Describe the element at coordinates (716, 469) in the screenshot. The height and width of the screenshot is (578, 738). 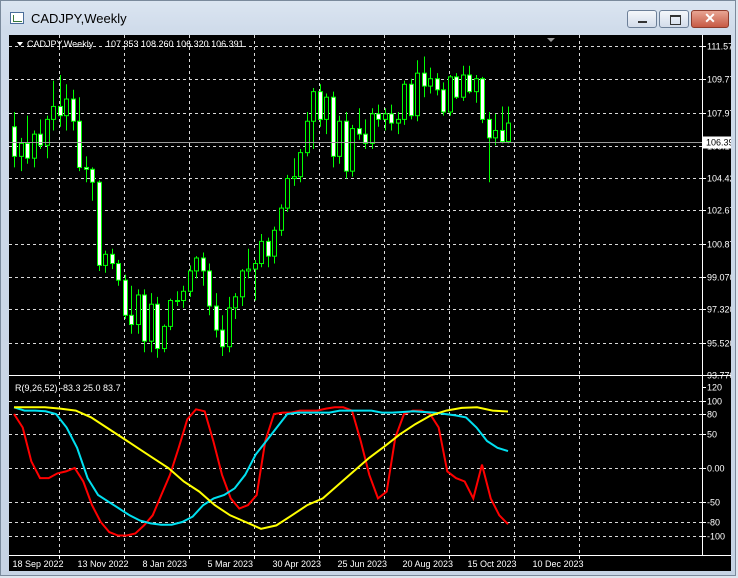
I see `indicator-tick-label: 0.00` at that location.